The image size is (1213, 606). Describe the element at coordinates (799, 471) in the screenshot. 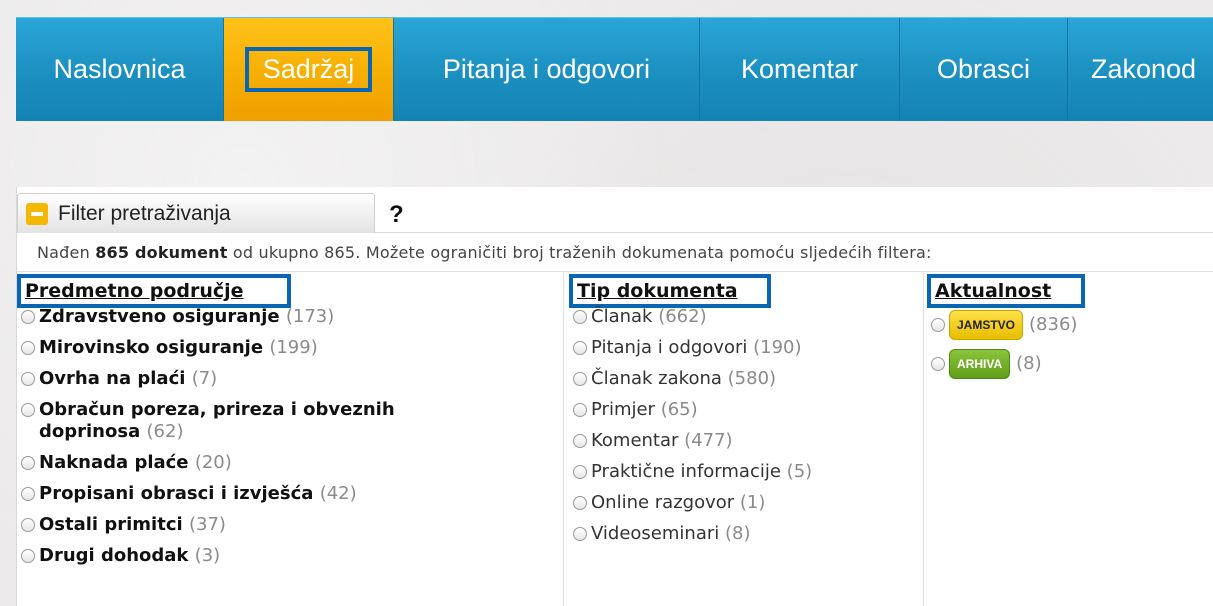

I see `option-count: (5)` at that location.